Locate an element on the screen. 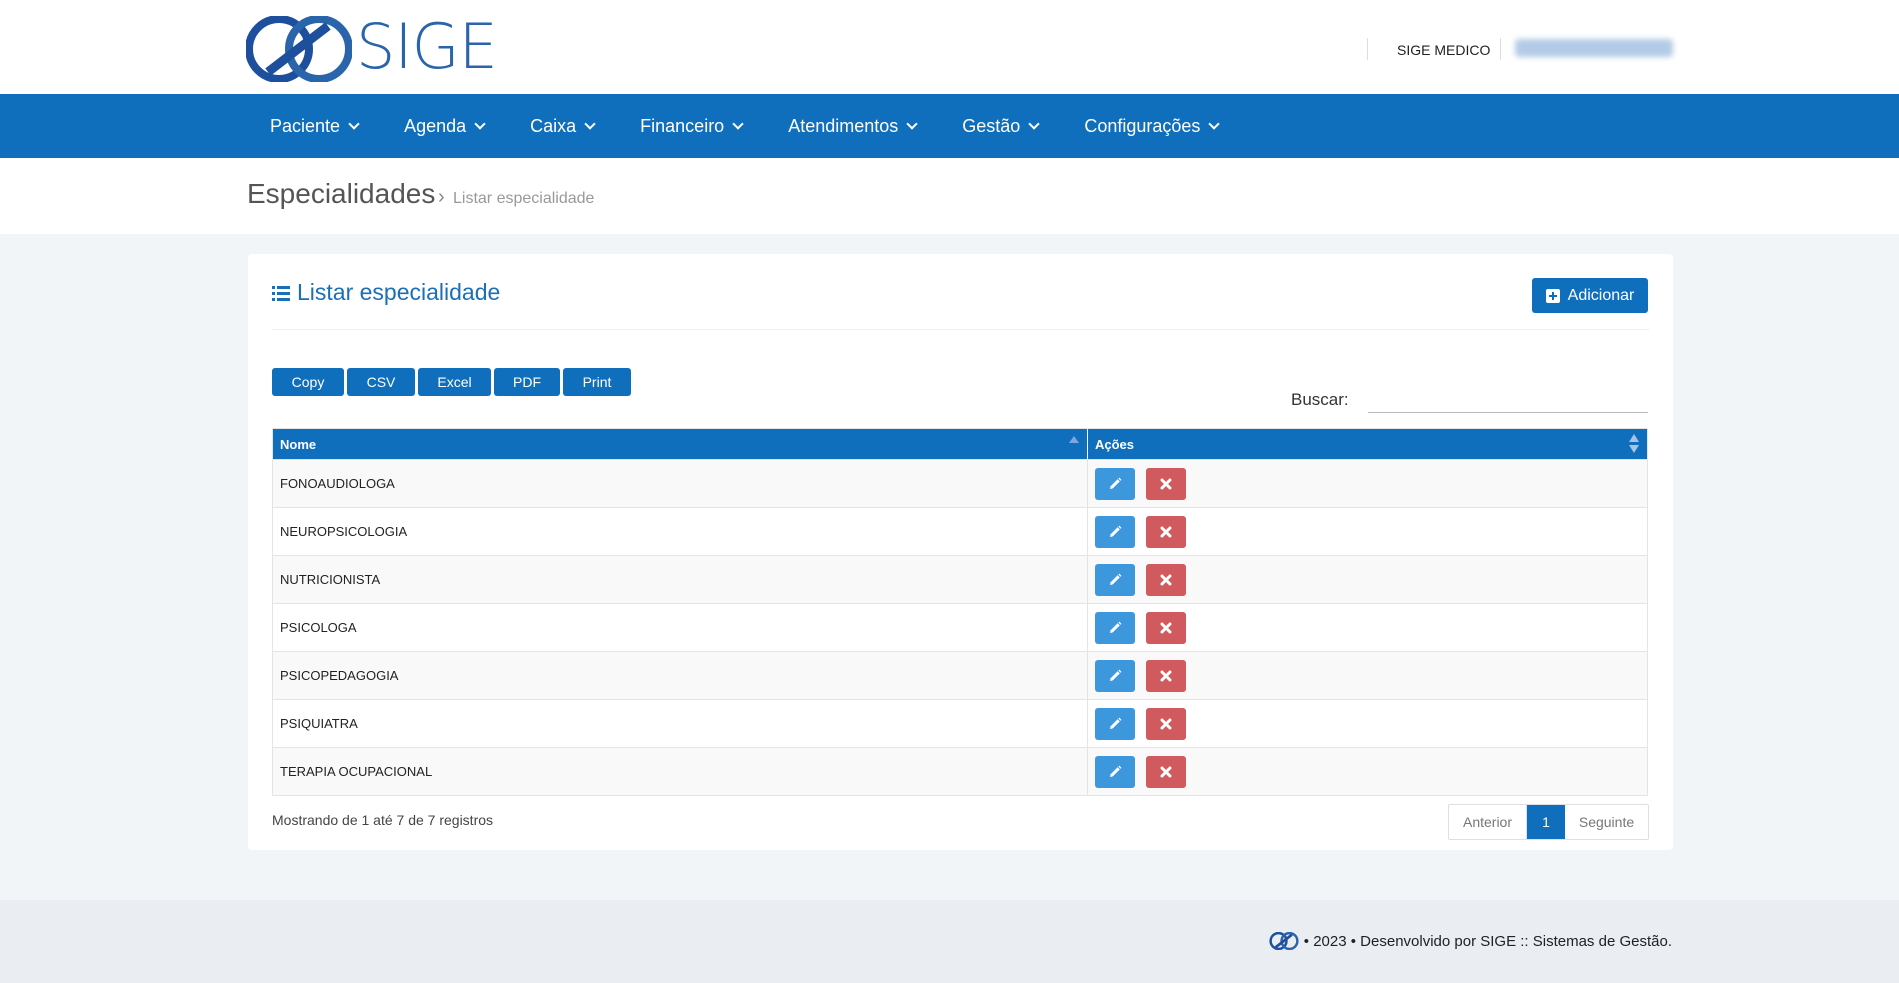 The image size is (1899, 983). pagination-page-current: 1 is located at coordinates (1546, 822).